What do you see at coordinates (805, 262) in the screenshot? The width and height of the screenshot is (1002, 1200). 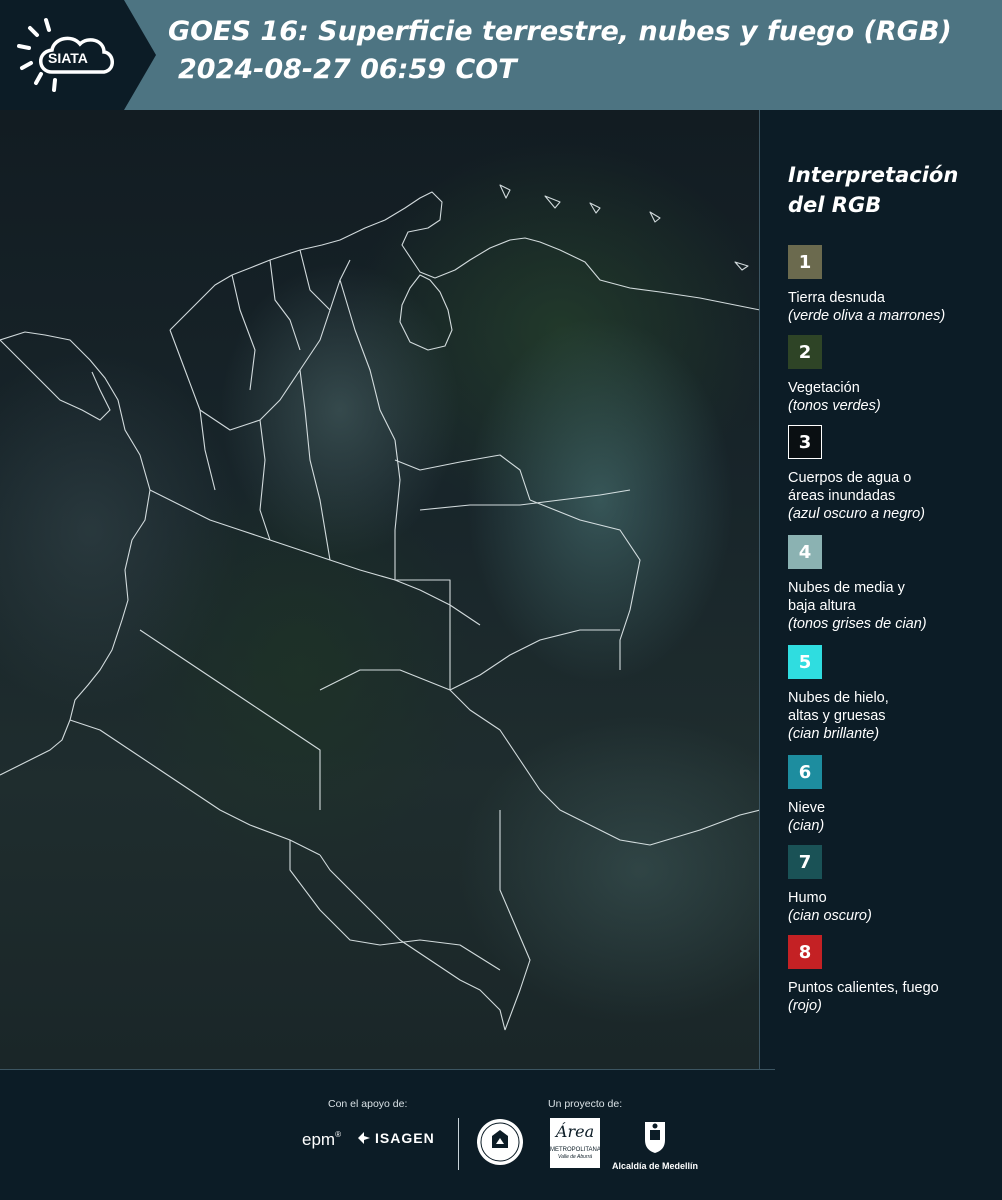 I see `legend-swatch: 1` at bounding box center [805, 262].